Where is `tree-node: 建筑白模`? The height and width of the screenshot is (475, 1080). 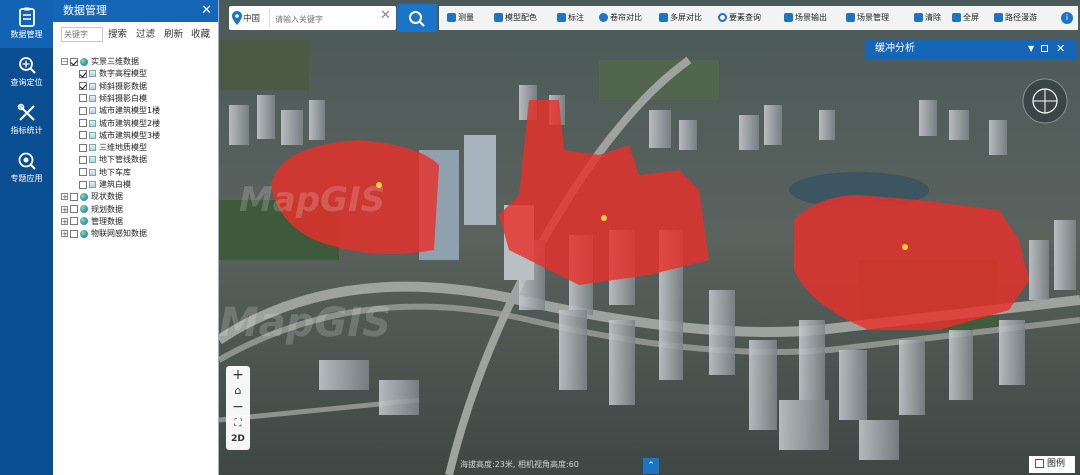
tree-node: 建筑白模 is located at coordinates (105, 185).